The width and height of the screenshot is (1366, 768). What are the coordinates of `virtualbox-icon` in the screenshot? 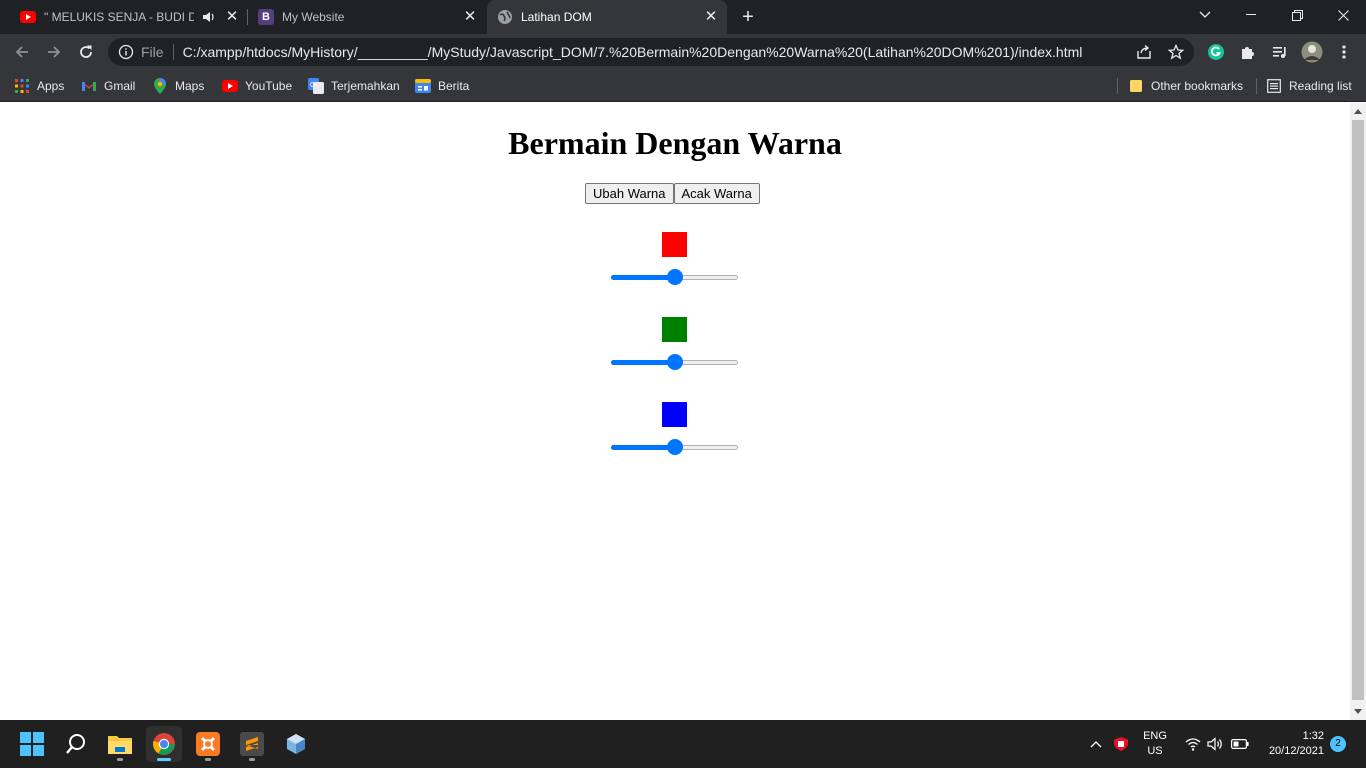 It's located at (296, 744).